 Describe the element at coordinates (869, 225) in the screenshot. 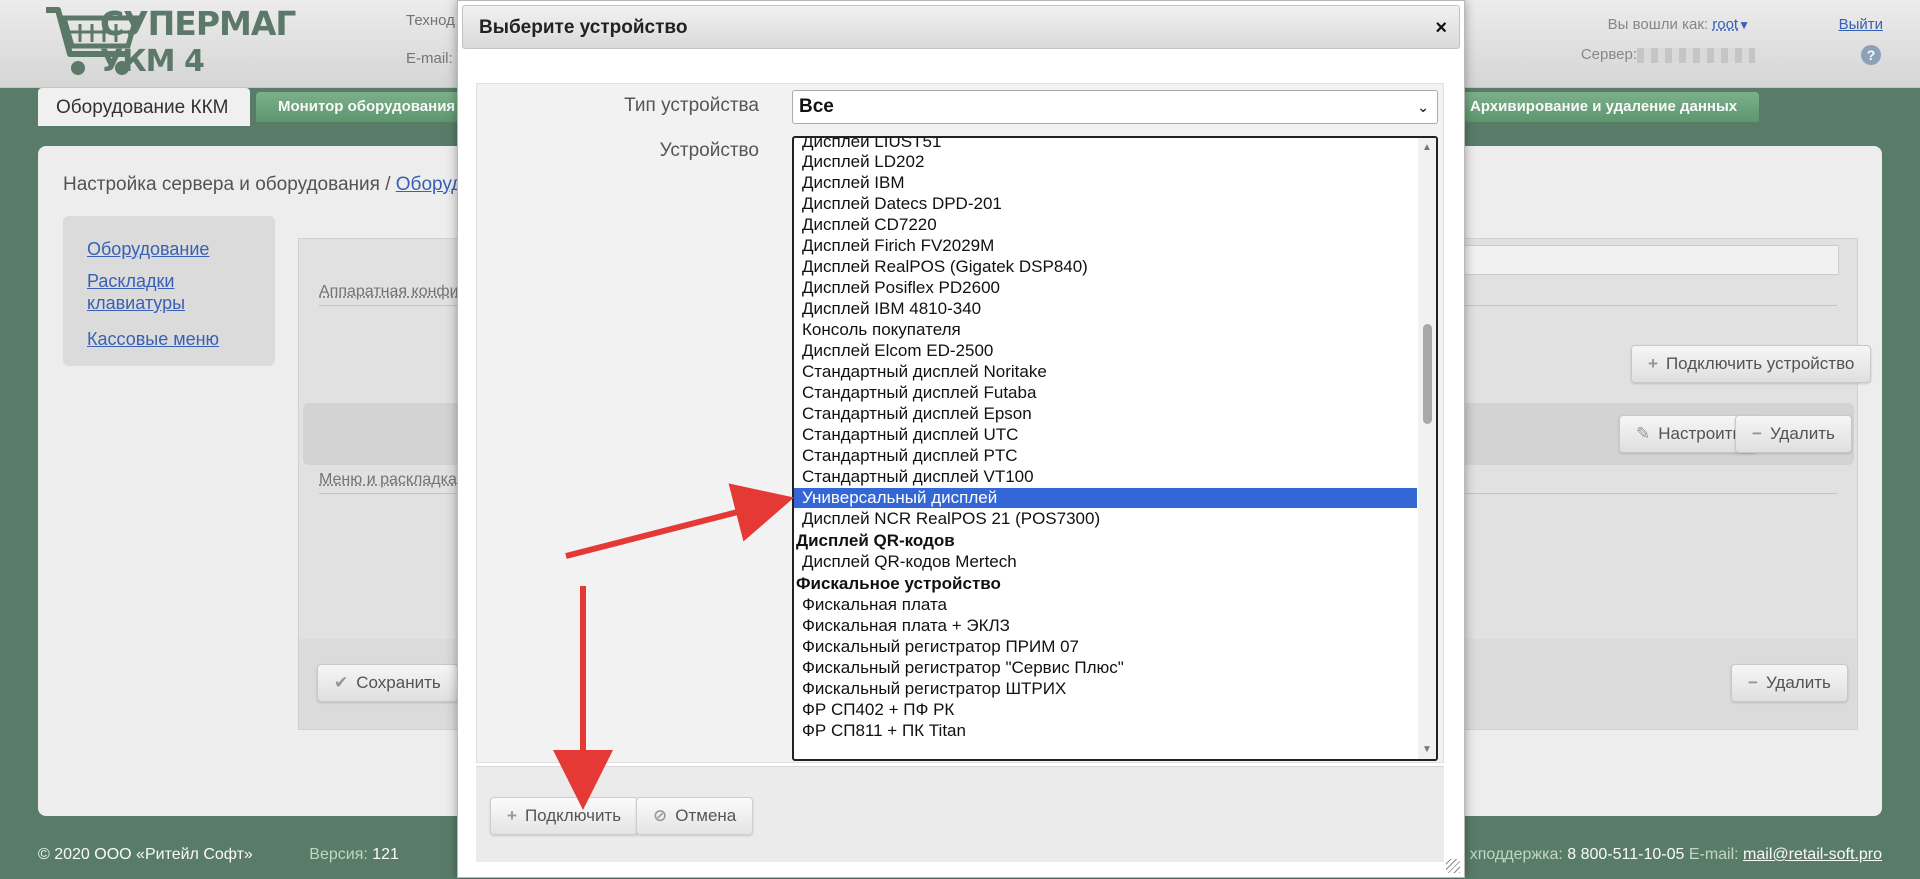

I see `device-option: Дисплей CD7220` at that location.